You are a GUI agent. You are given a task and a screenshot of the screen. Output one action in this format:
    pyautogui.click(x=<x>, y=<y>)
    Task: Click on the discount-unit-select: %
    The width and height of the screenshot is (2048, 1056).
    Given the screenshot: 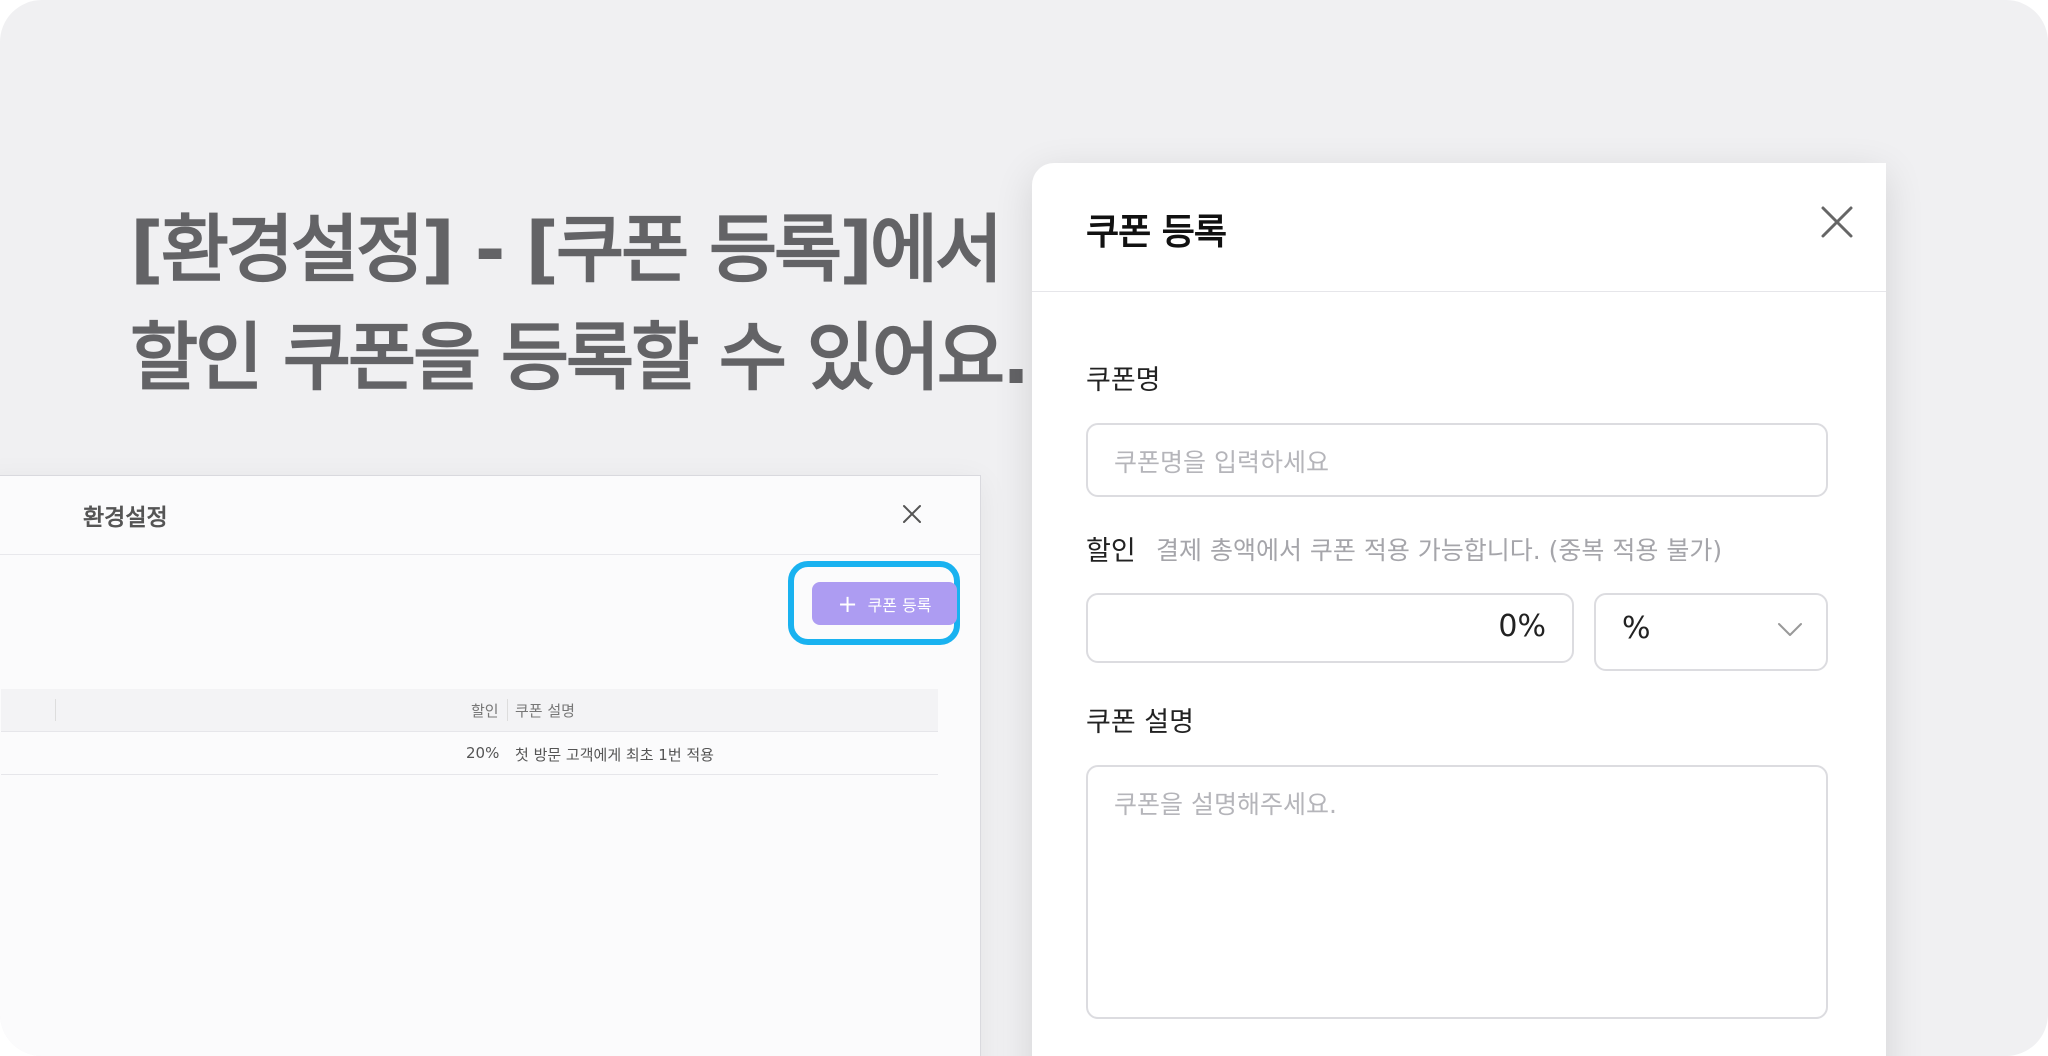 What is the action you would take?
    pyautogui.click(x=1711, y=632)
    